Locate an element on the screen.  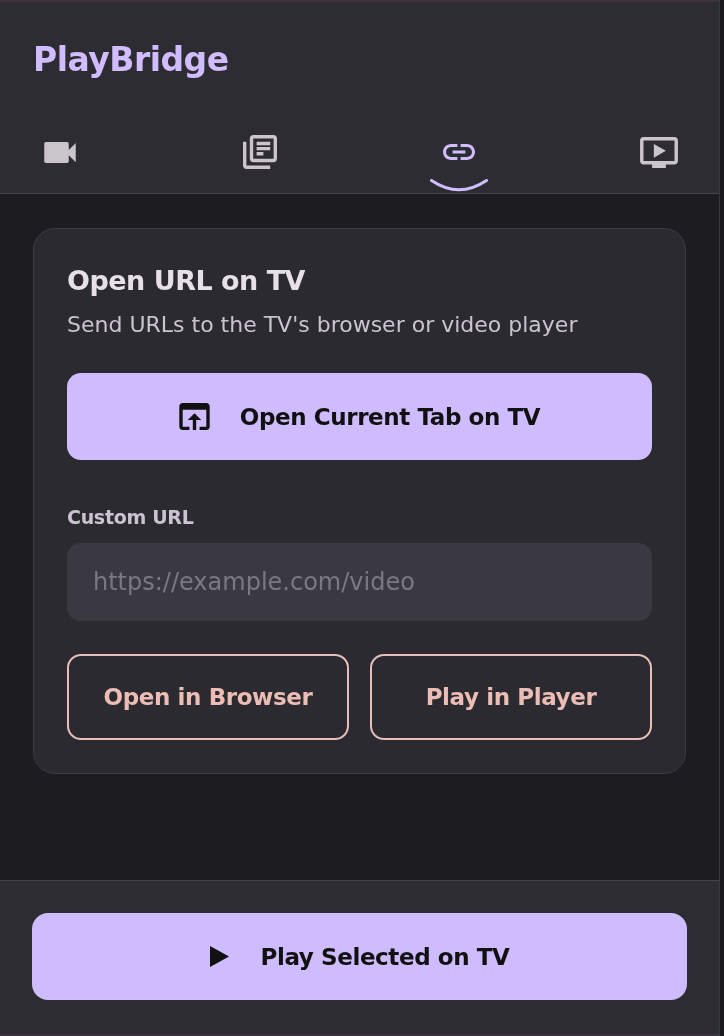
play-selected-button: Play Selected on TV is located at coordinates (359, 956).